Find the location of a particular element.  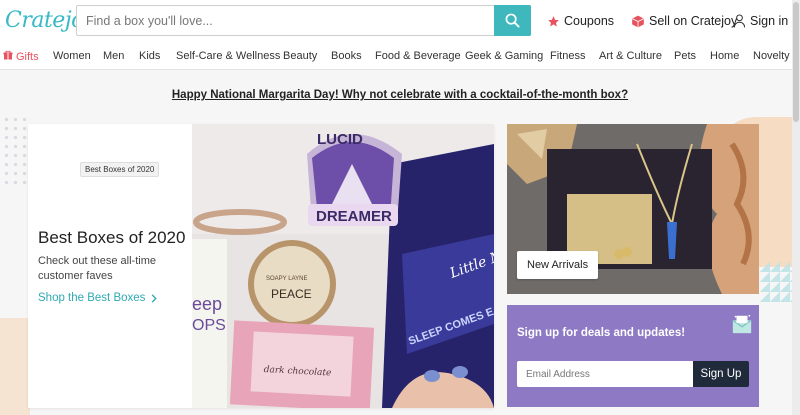

sign-in-link: Sign in is located at coordinates (760, 21).